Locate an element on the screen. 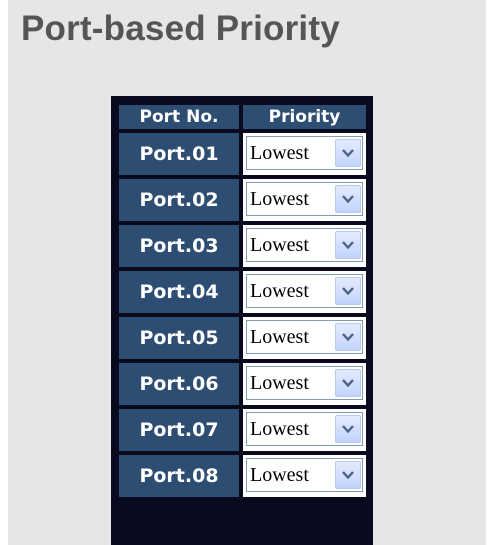 This screenshot has height=545, width=490. table-row: Port.03 Lowest is located at coordinates (242, 246).